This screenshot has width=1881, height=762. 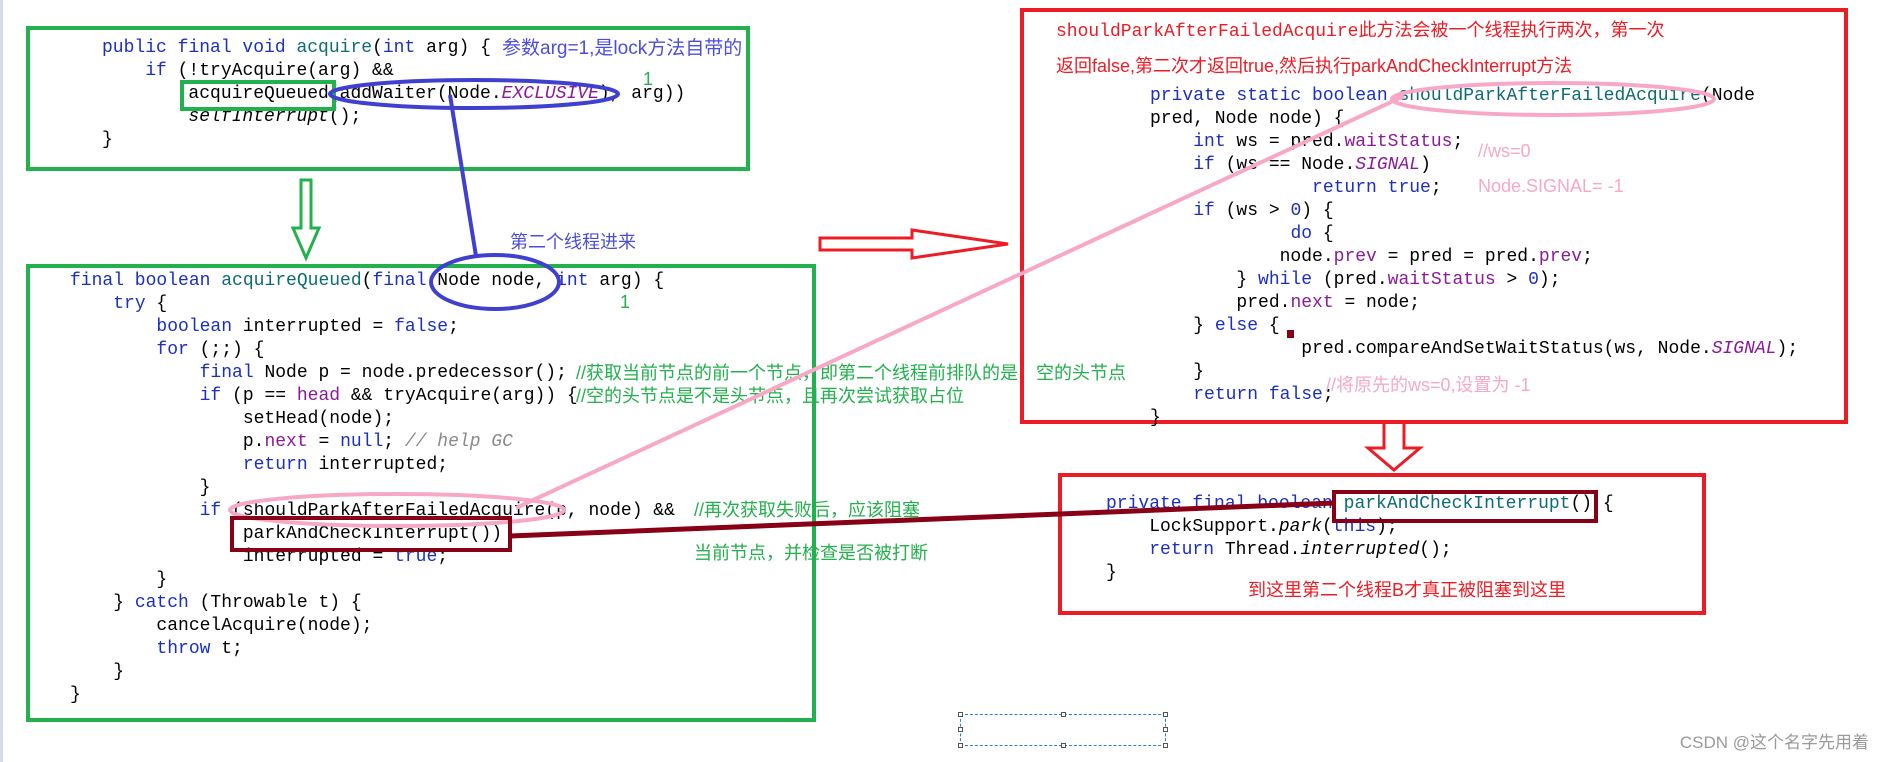 What do you see at coordinates (1474, 280) in the screenshot?
I see `code-line: } while (pred.waitStatus > 0);` at bounding box center [1474, 280].